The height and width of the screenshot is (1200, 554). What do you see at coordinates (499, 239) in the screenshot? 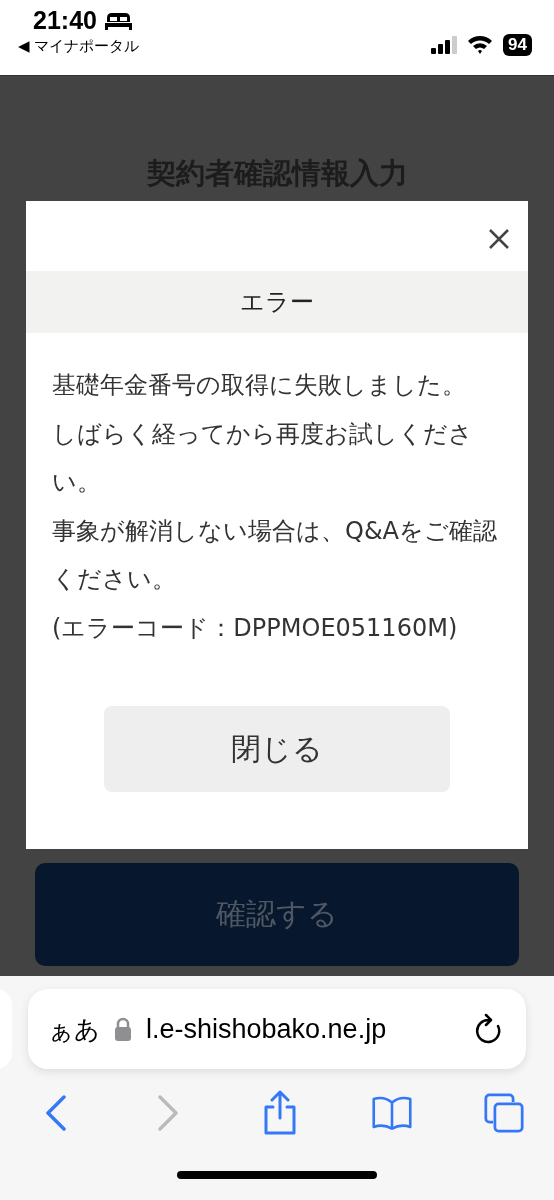
I see `close-icon` at bounding box center [499, 239].